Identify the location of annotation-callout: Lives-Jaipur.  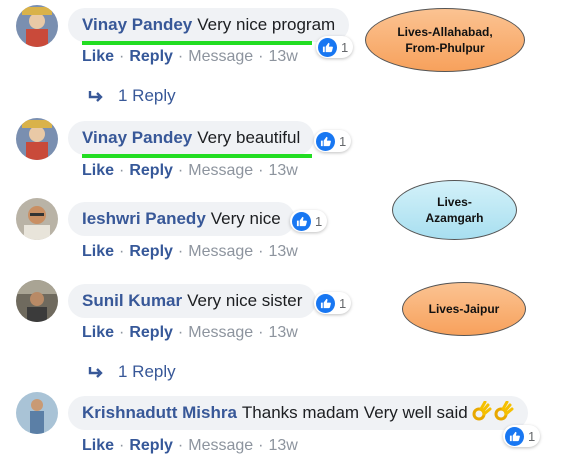
(464, 309).